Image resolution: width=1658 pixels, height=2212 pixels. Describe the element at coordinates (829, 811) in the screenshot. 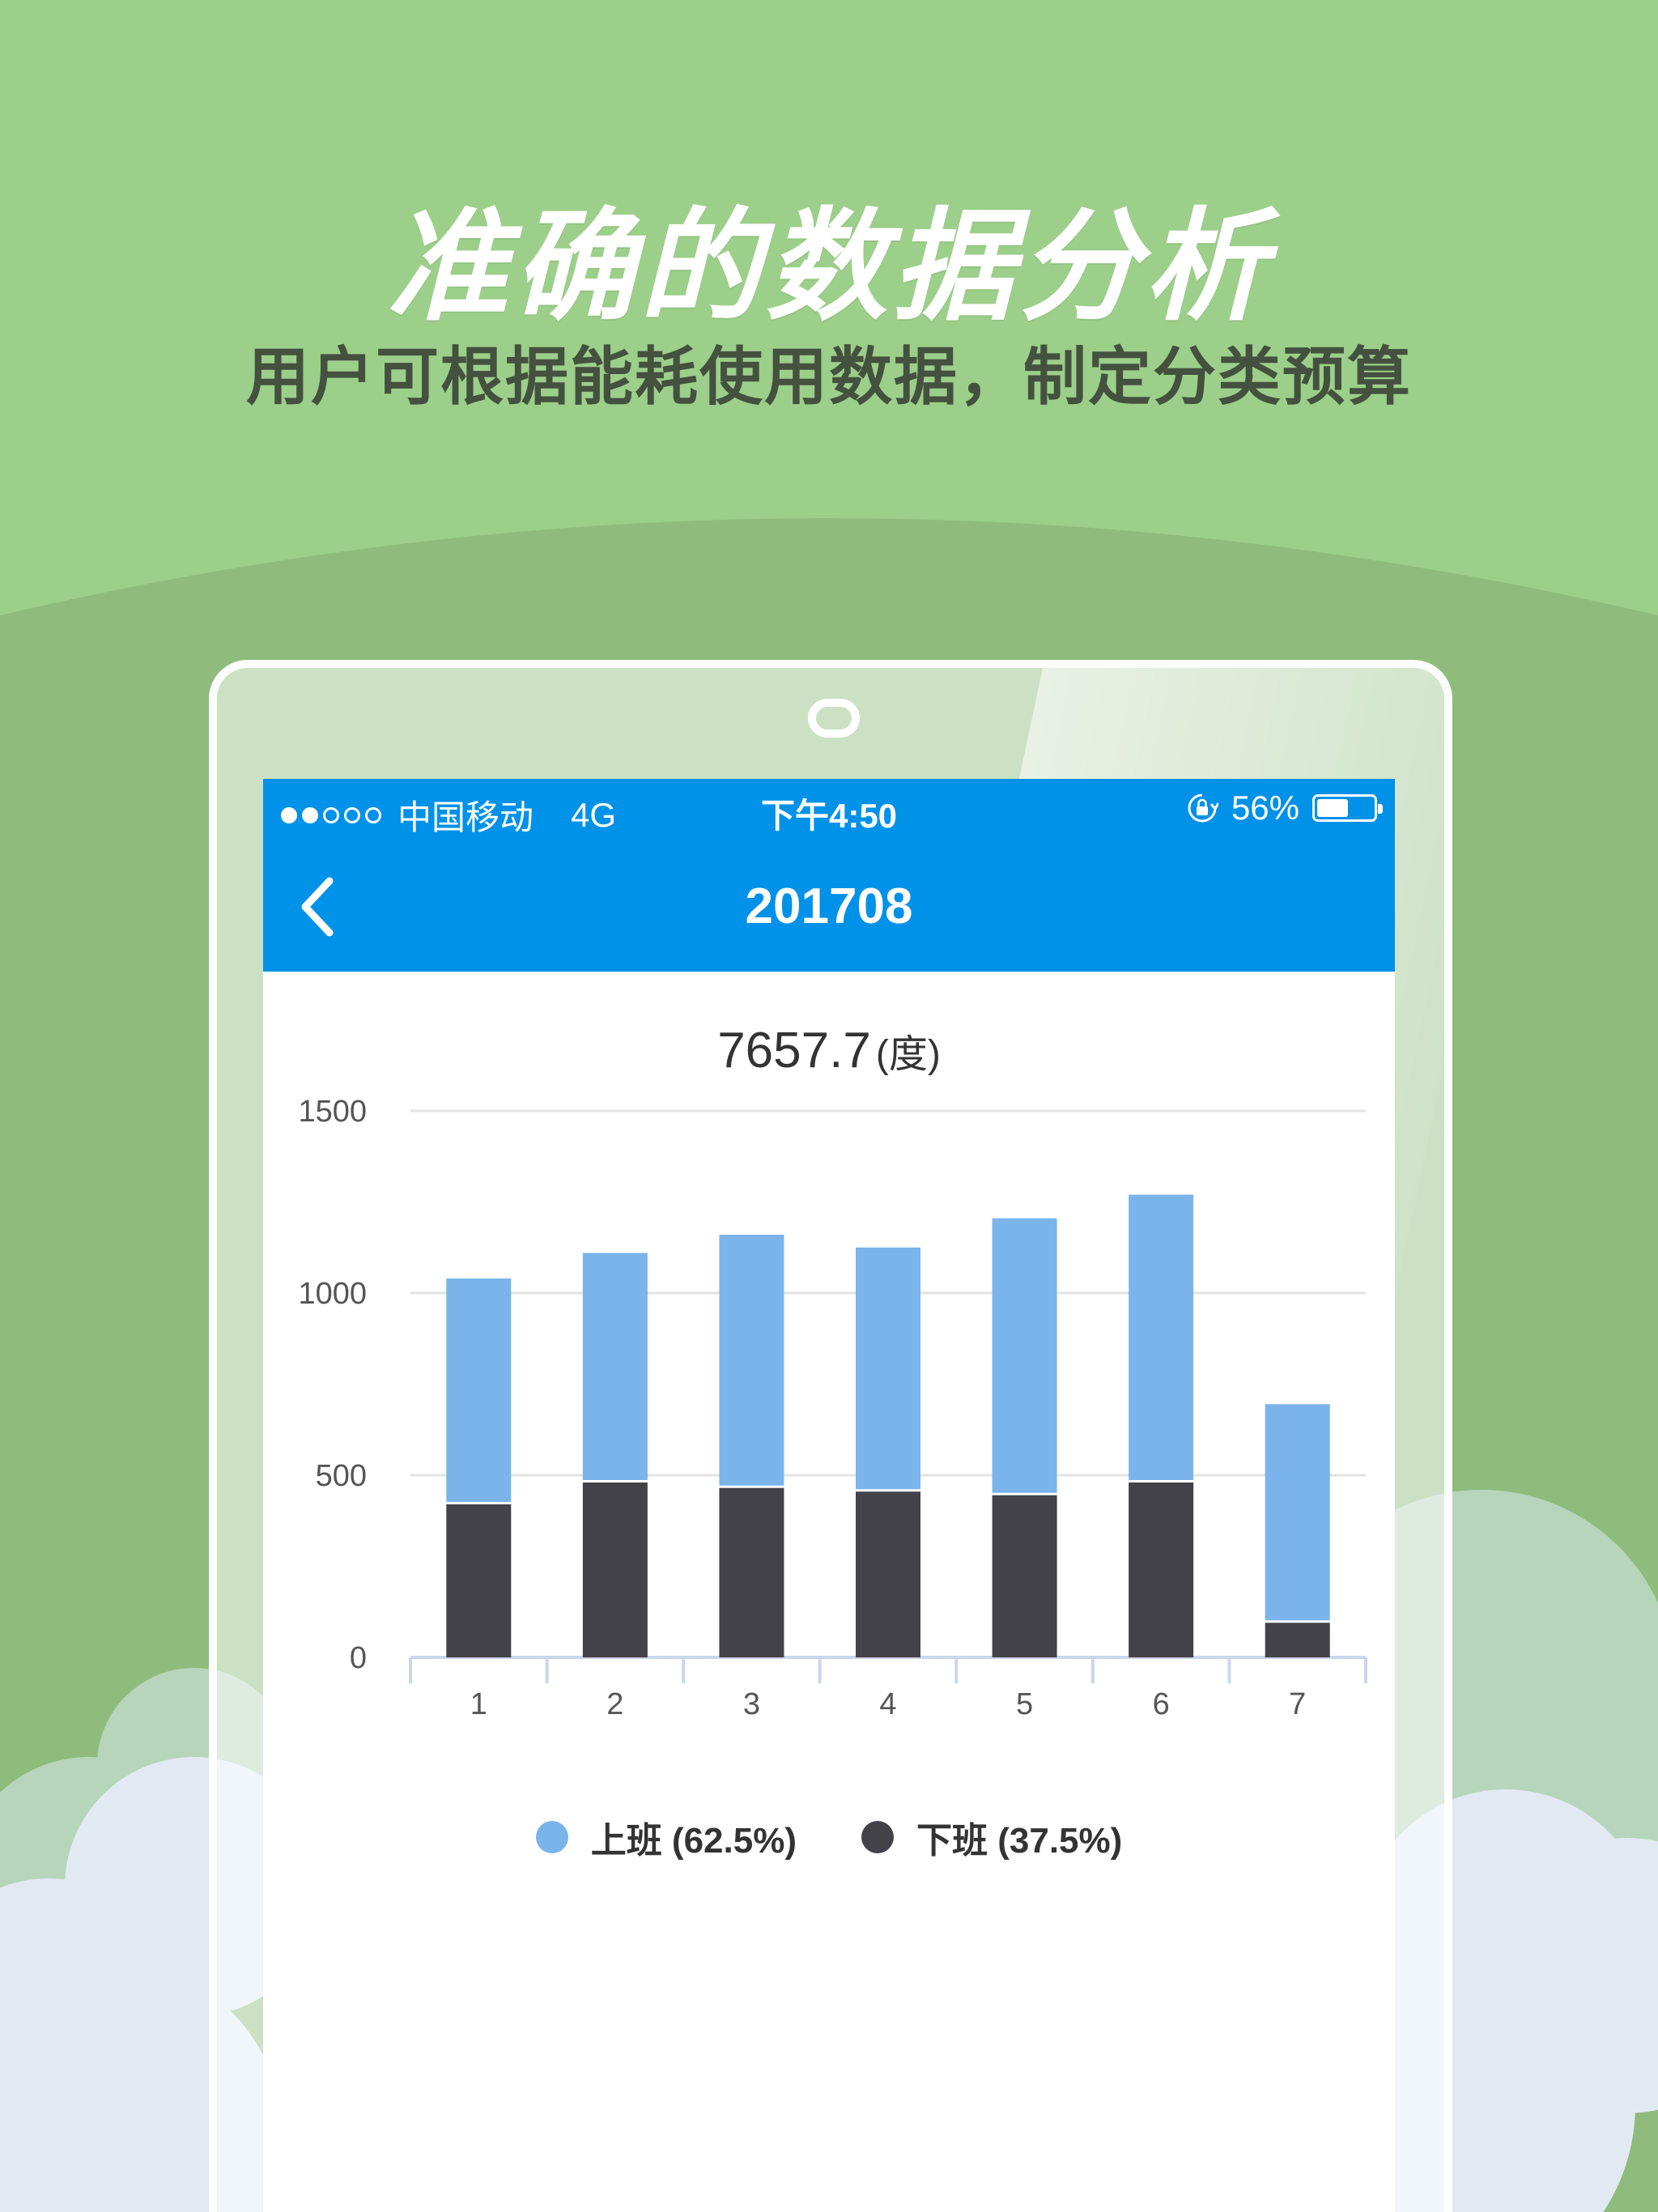

I see `status-bar: 中国移动 4G 下午4:50 56%` at that location.